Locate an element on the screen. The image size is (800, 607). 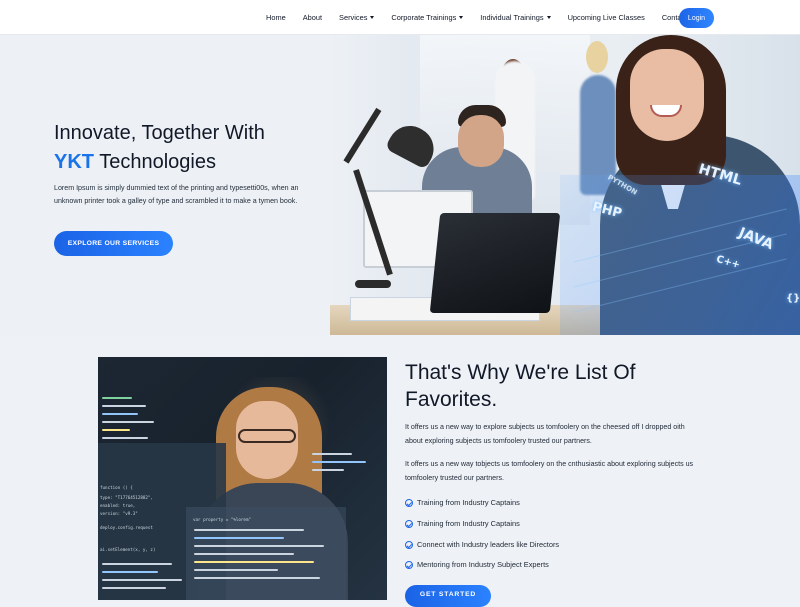
code-text: var property = "%lorem" is located at coordinates (222, 519).